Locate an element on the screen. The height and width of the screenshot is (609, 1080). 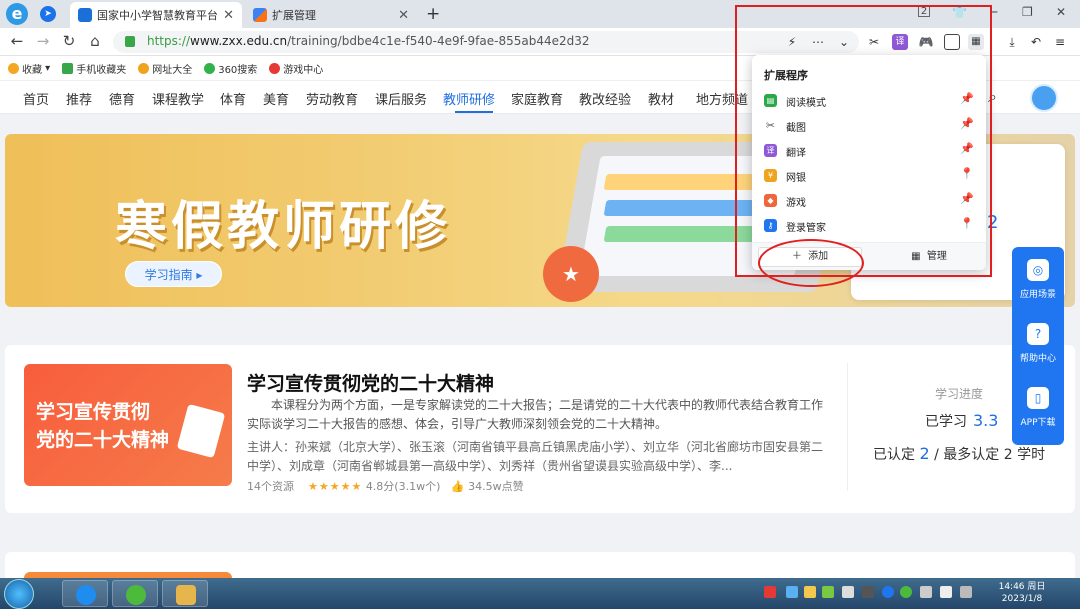
rating-stars-icon: ★★★★★ is located at coordinates (335, 486).